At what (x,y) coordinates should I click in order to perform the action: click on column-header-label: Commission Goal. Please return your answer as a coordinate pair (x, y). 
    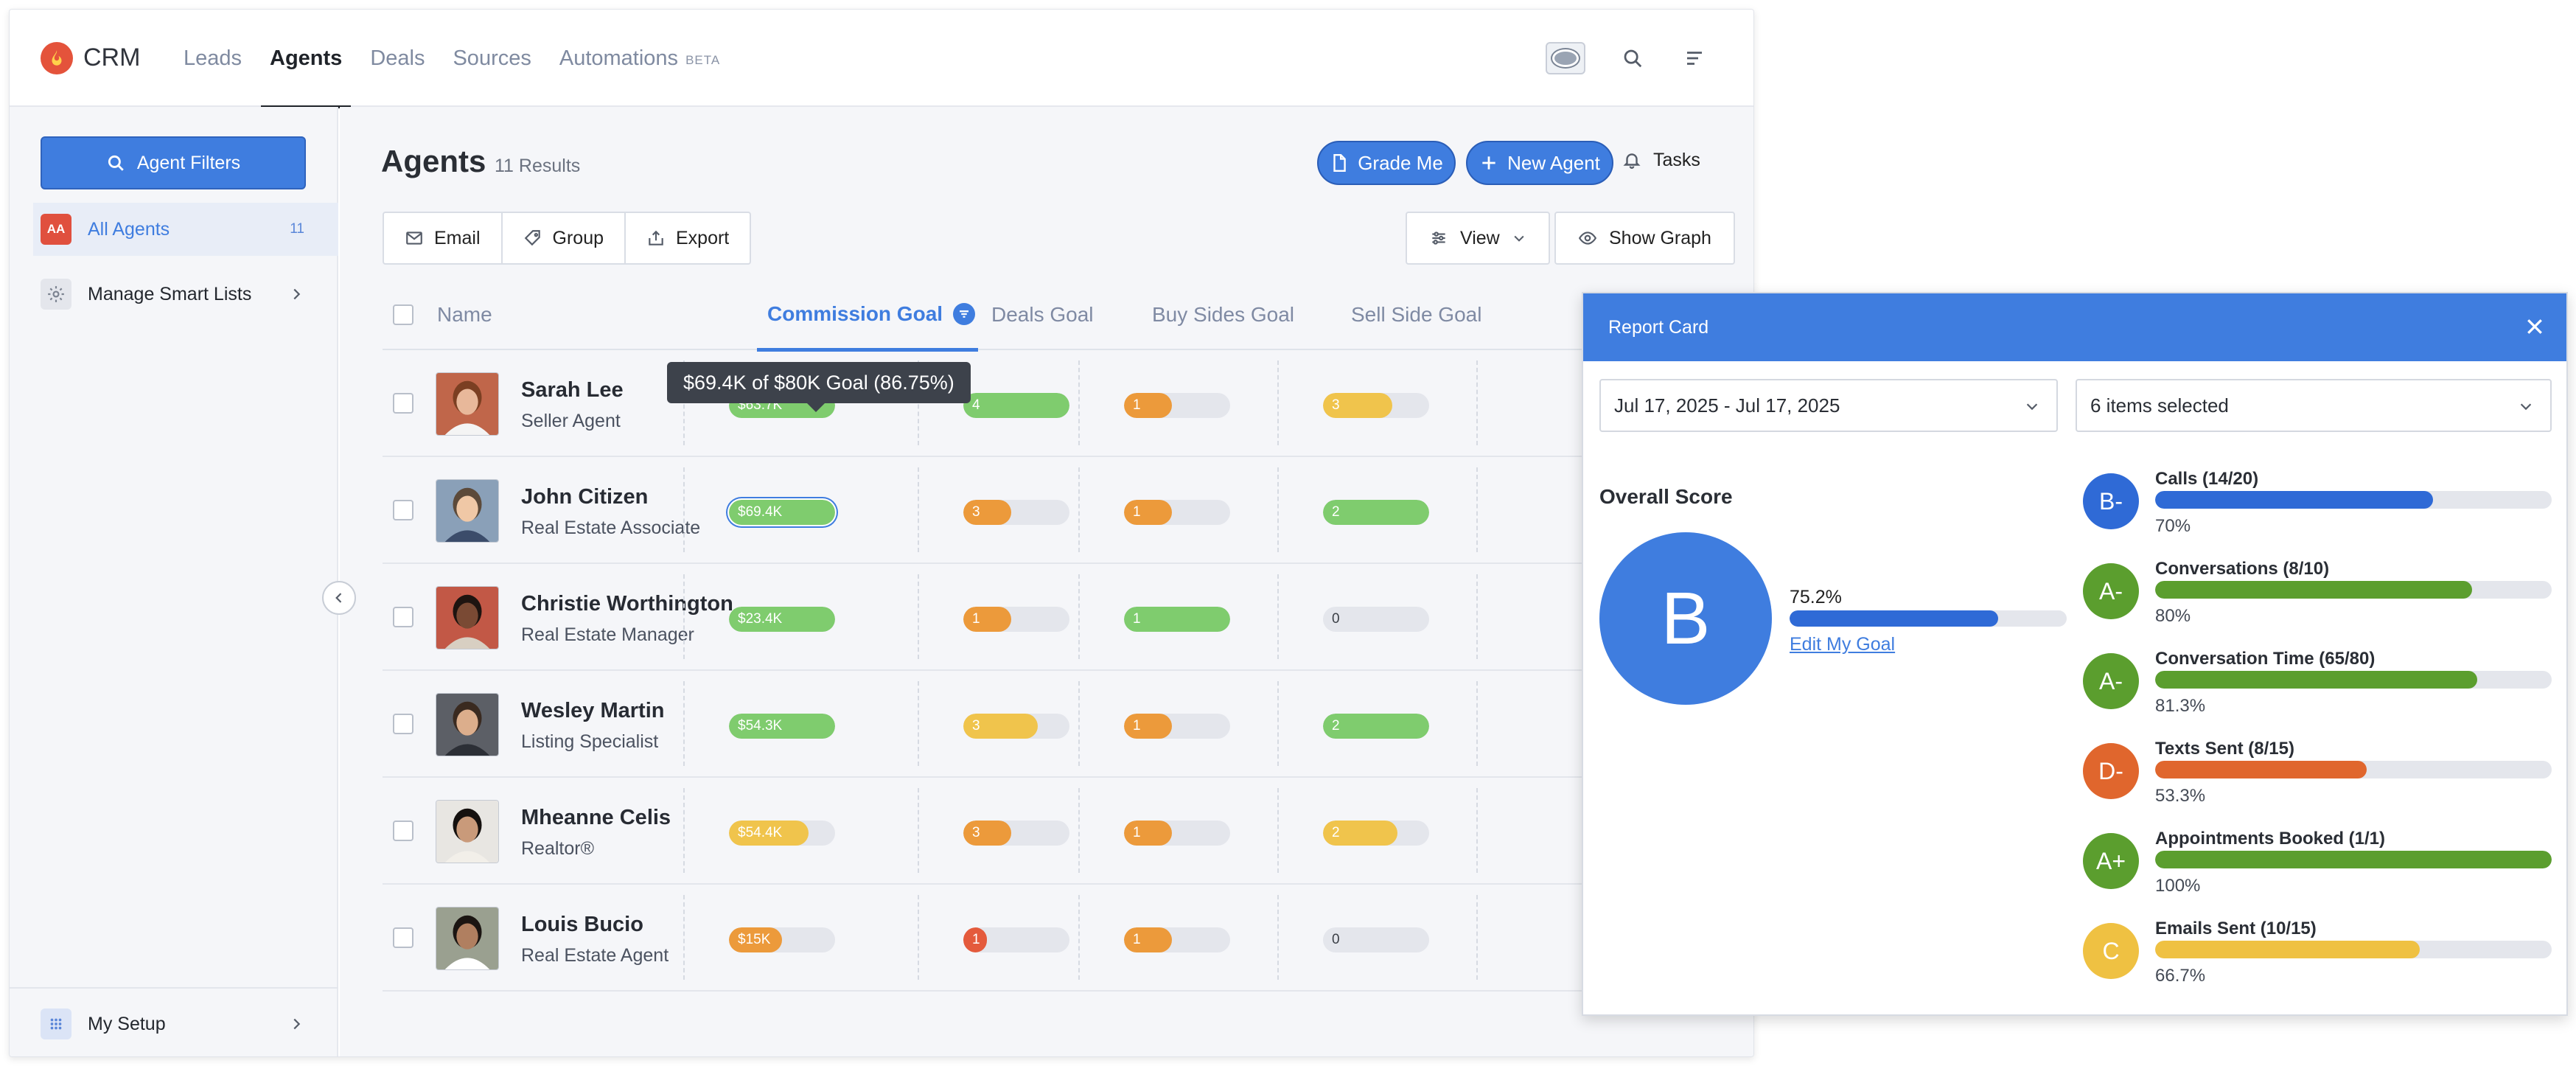
    Looking at the image, I should click on (855, 313).